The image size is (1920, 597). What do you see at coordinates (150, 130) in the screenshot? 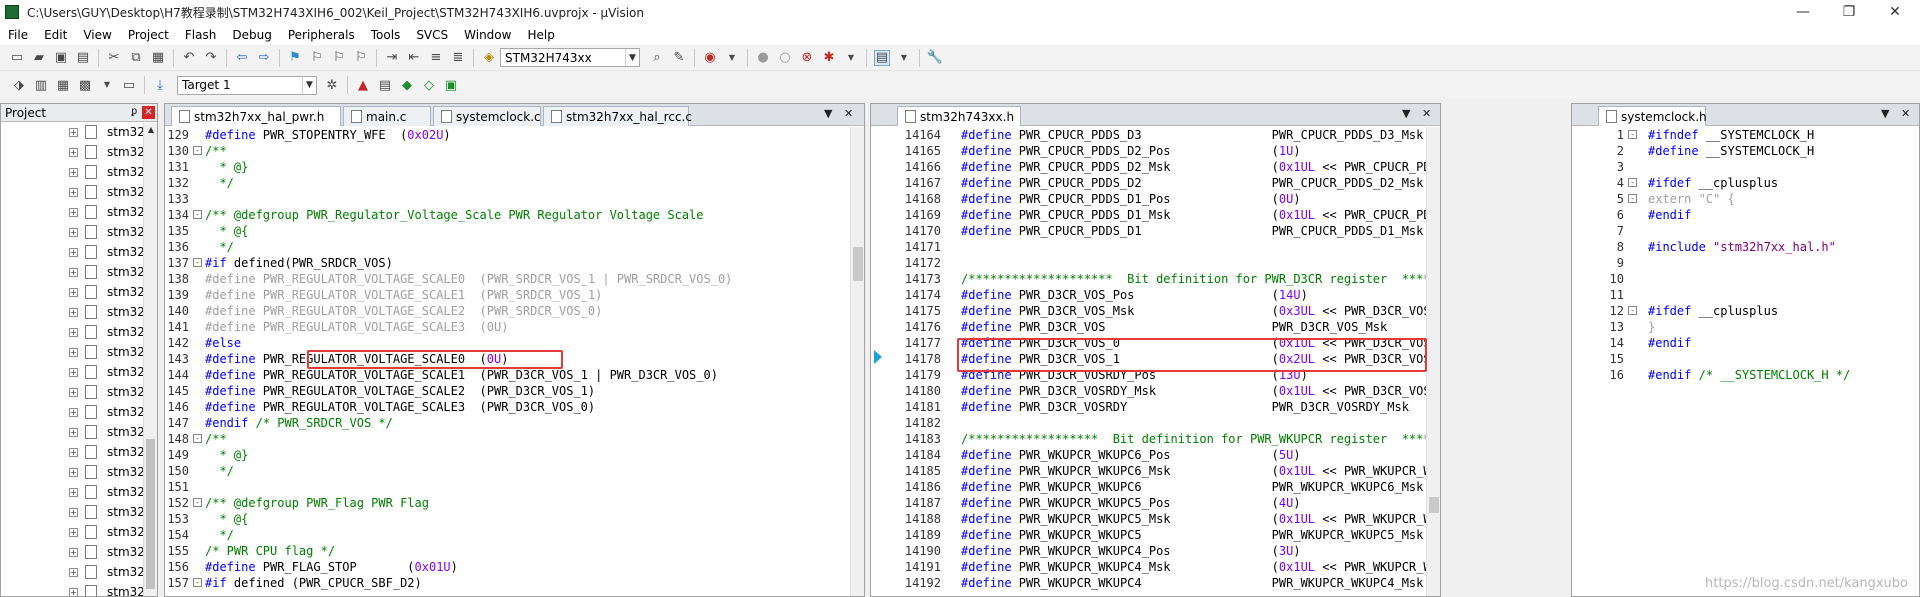
I see `scroll-up-icon: ▲` at bounding box center [150, 130].